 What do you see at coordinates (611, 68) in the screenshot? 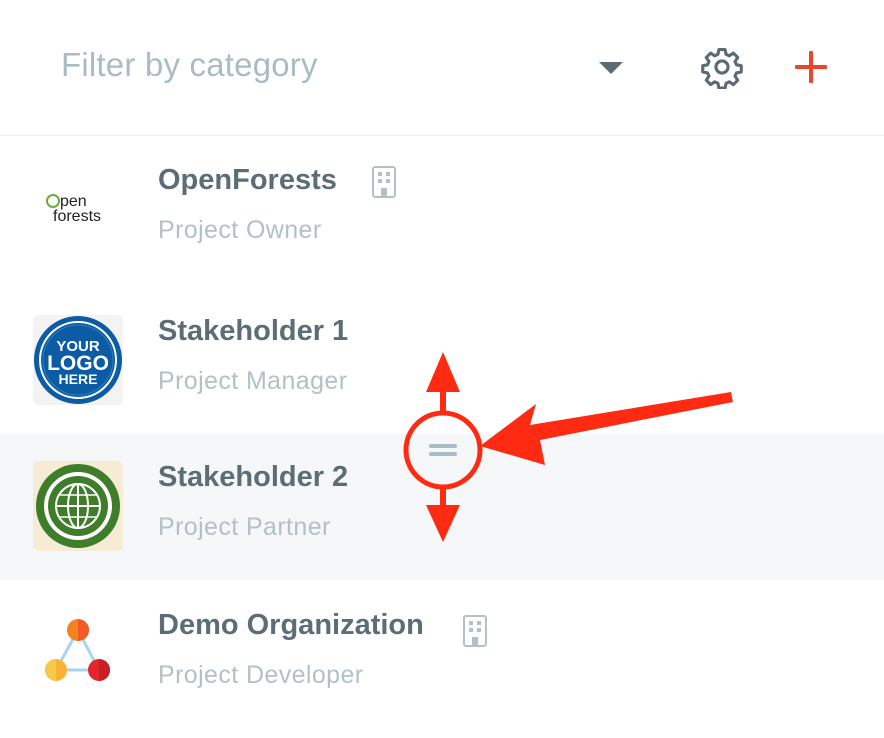
I see `chevron-down-icon` at bounding box center [611, 68].